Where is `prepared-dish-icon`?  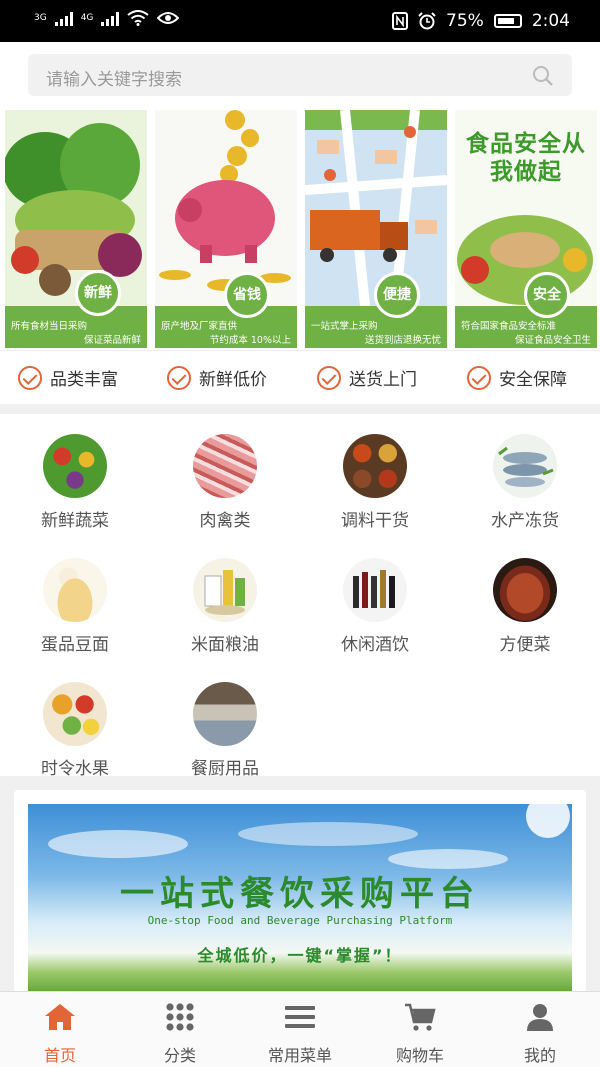 prepared-dish-icon is located at coordinates (525, 590).